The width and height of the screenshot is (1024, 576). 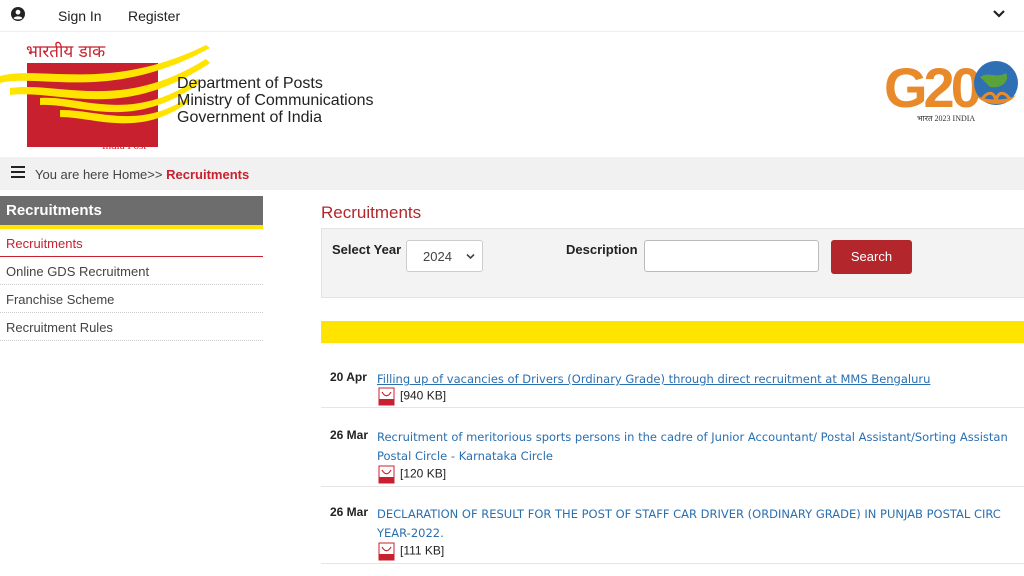 I want to click on entry-size: [940 KB], so click(x=423, y=395).